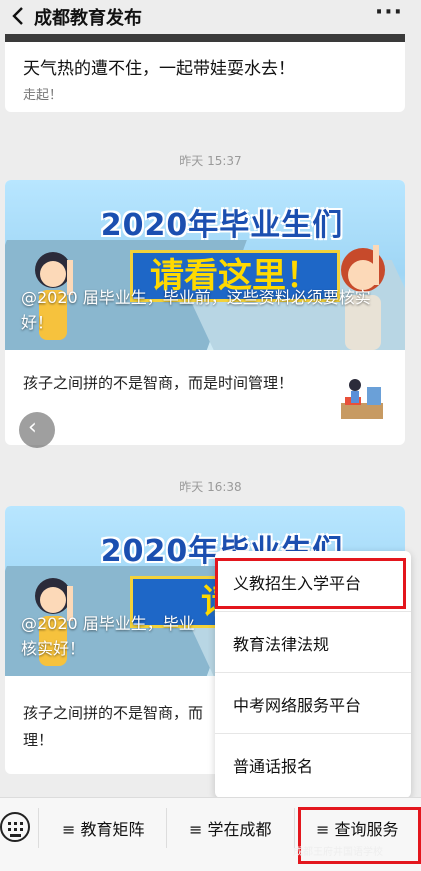 The image size is (421, 871). I want to click on highlight-box, so click(310, 583).